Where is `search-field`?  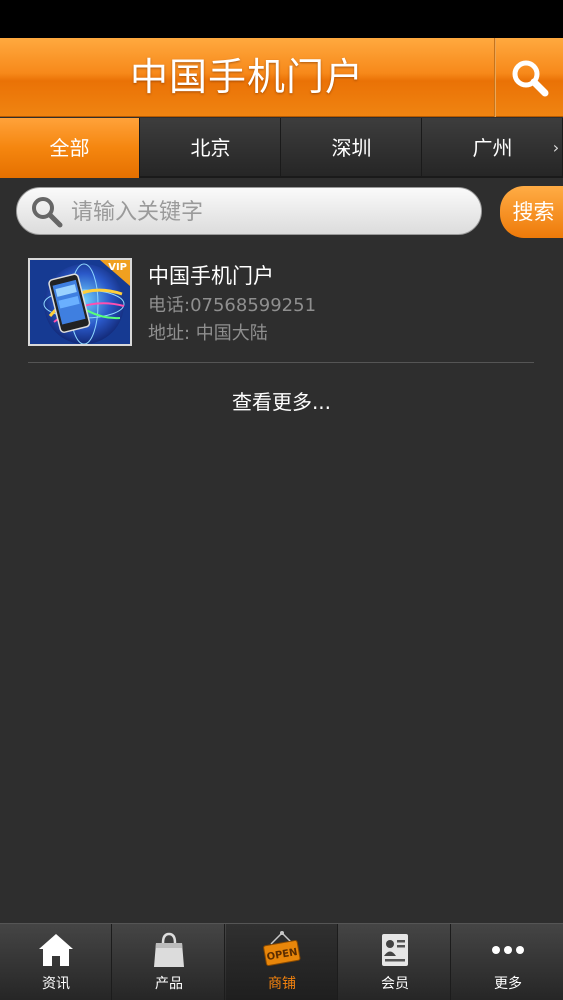
search-field is located at coordinates (249, 211).